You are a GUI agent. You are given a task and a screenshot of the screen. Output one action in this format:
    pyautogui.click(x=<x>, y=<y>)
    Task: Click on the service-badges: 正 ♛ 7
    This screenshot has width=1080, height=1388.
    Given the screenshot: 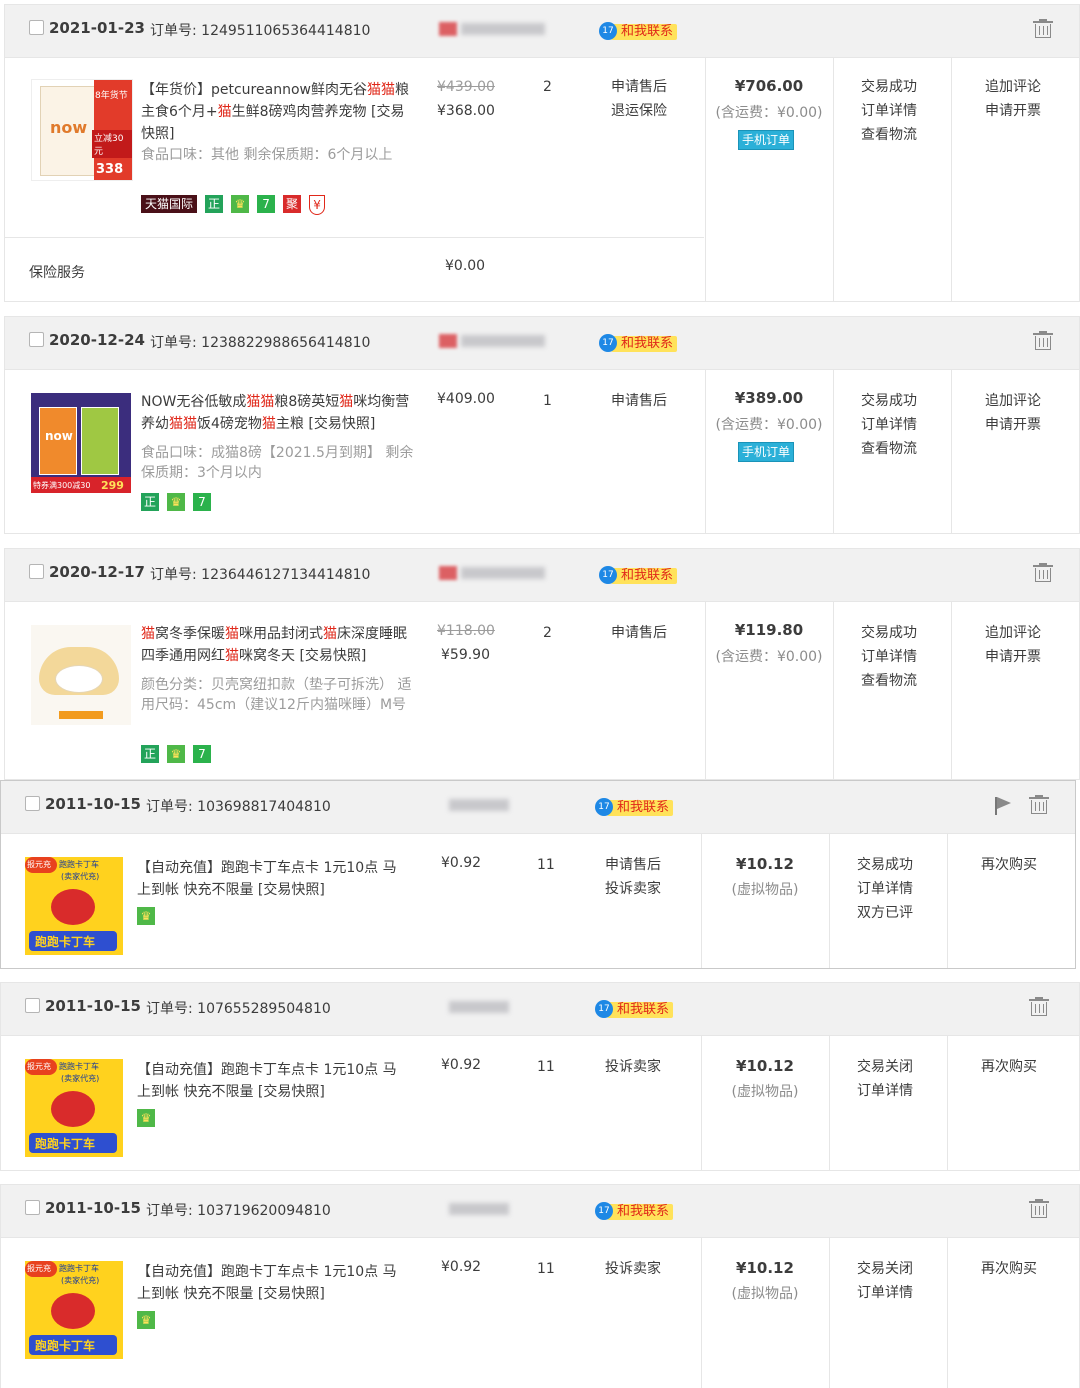 What is the action you would take?
    pyautogui.click(x=180, y=755)
    